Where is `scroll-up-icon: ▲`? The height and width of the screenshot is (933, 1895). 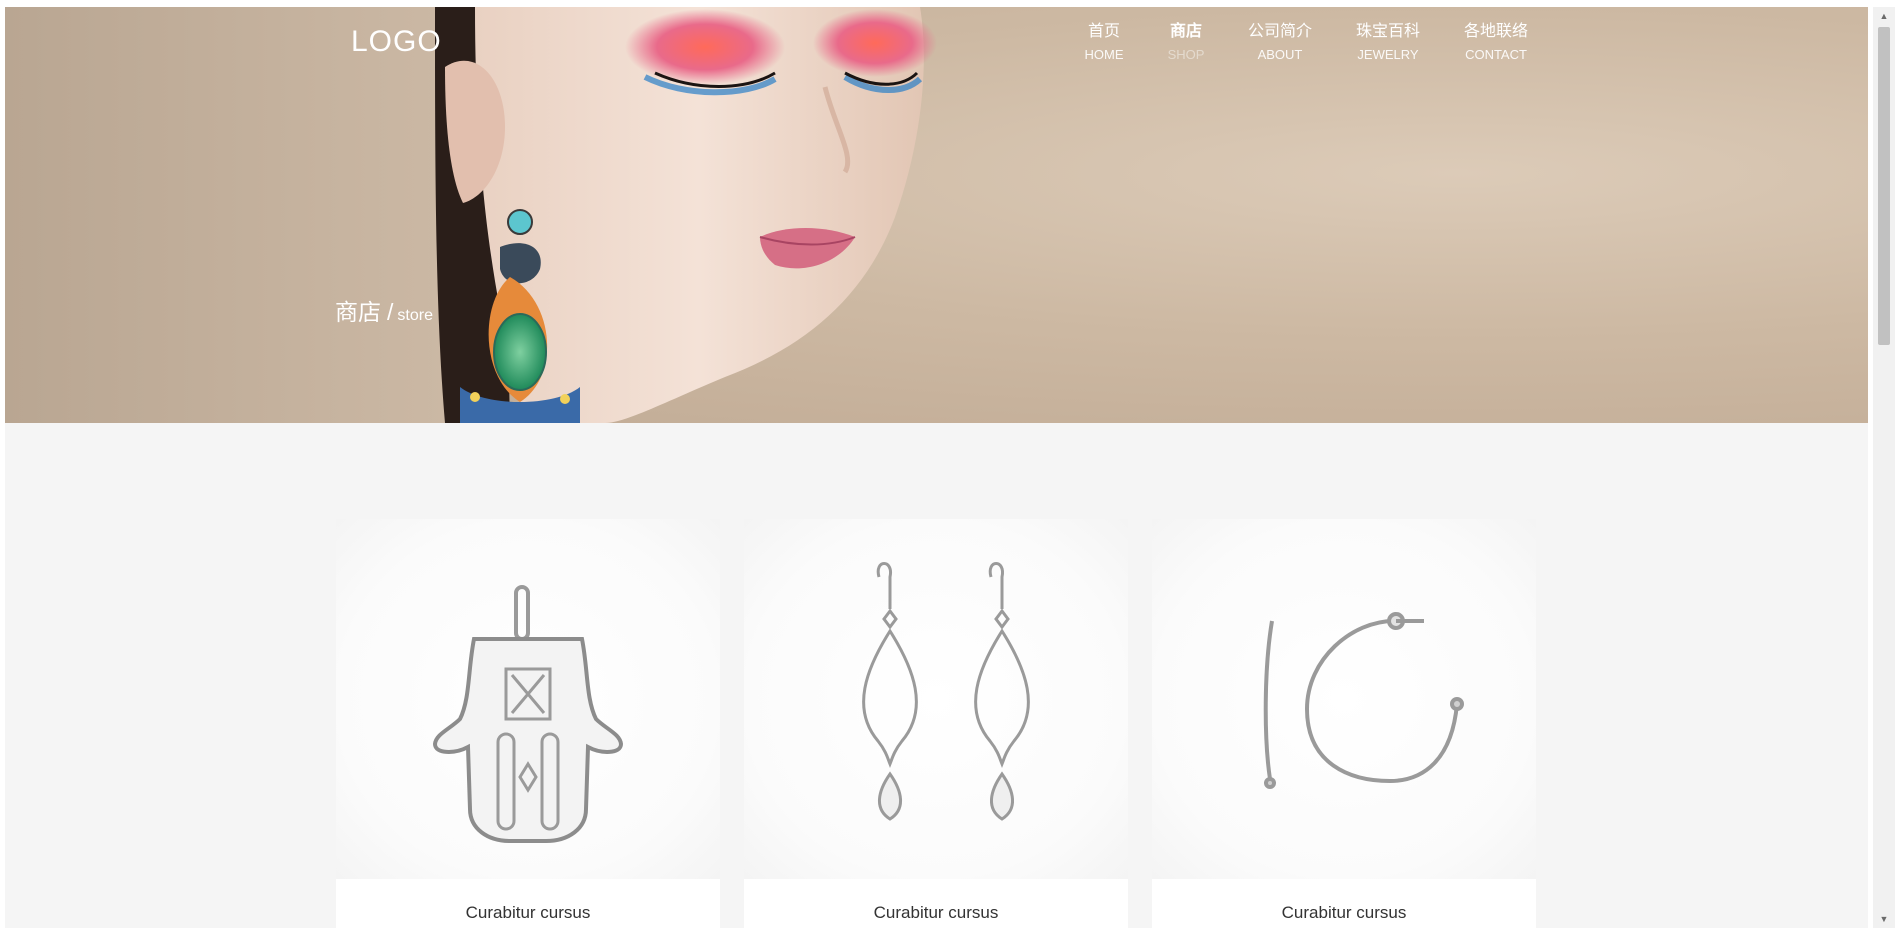 scroll-up-icon: ▲ is located at coordinates (1884, 16).